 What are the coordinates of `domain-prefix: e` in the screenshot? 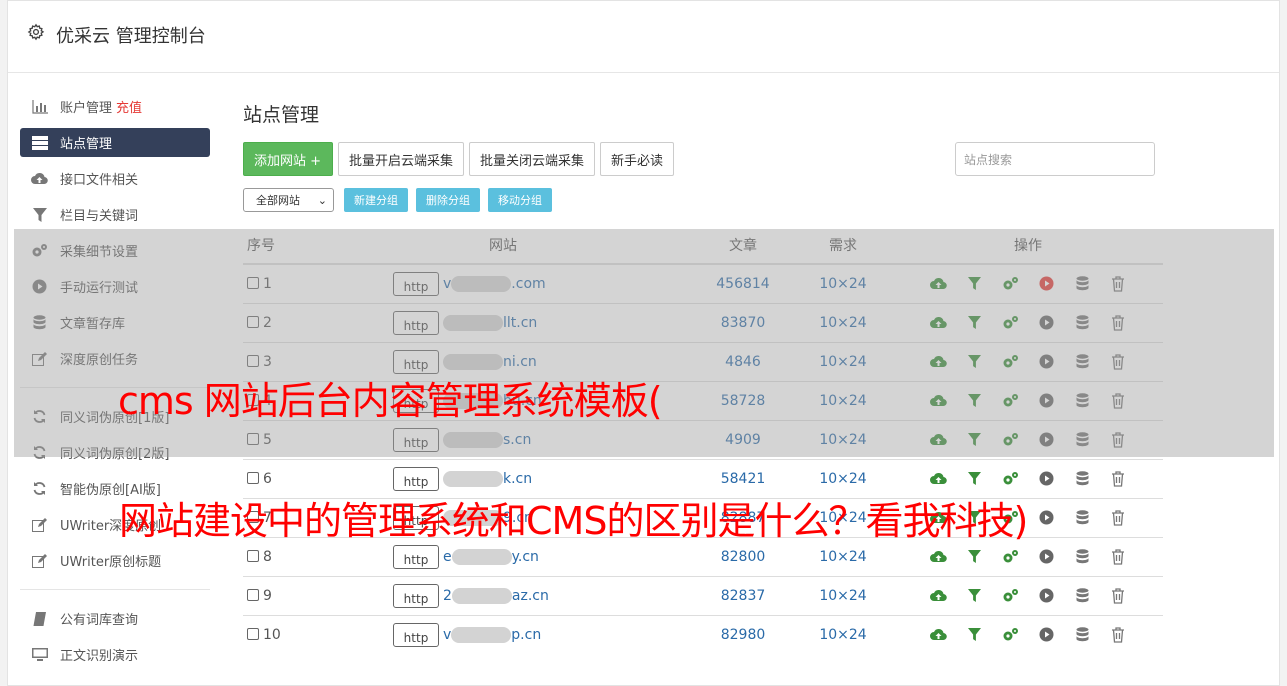 It's located at (447, 557).